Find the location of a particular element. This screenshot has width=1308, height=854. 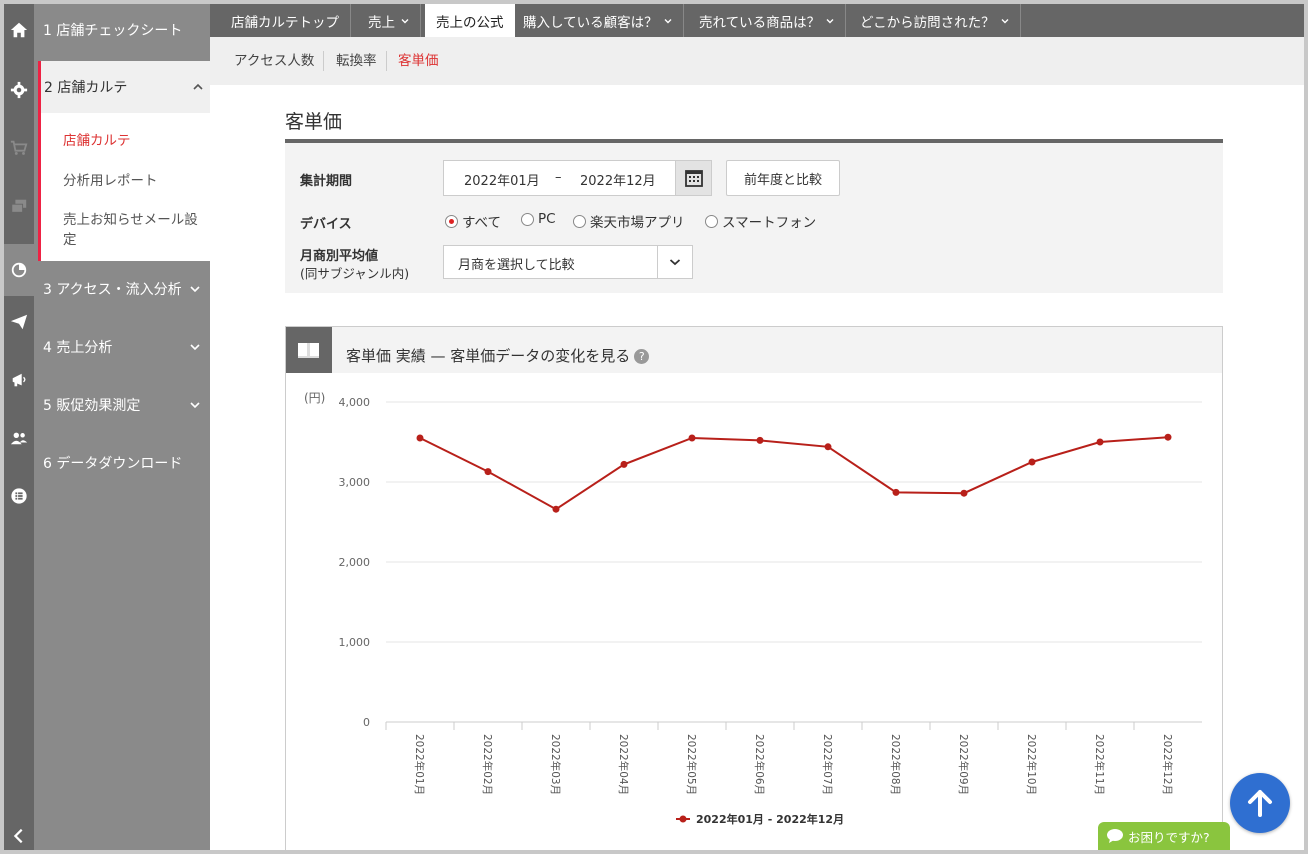

x-tick-label: 2022年07月 is located at coordinates (827, 764).